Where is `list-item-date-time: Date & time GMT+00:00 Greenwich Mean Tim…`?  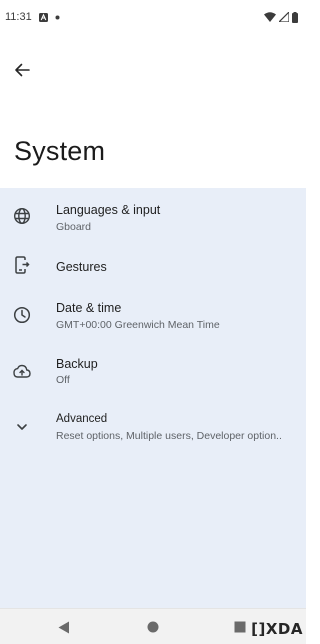
list-item-date-time: Date & time GMT+00:00 Greenwich Mean Tim… is located at coordinates (153, 316).